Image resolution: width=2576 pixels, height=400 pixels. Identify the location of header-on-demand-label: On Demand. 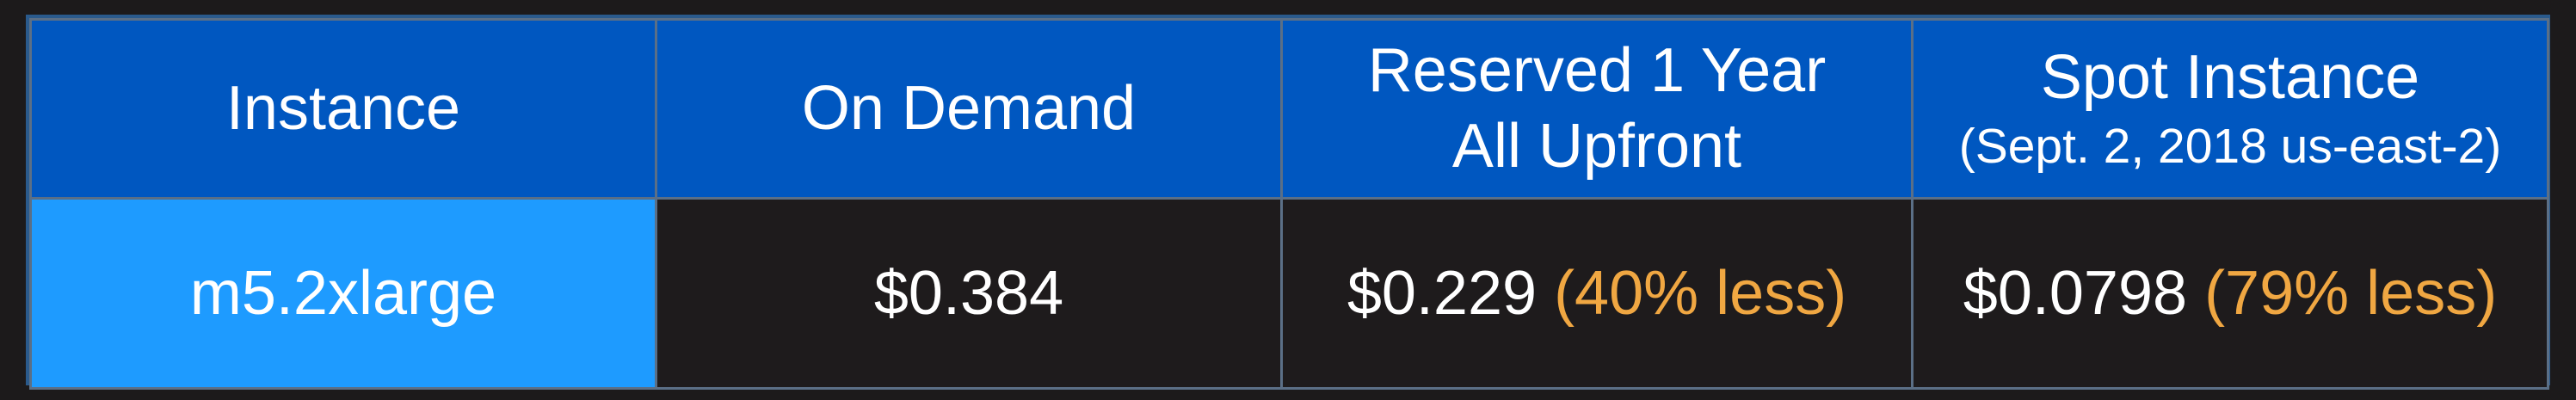
(969, 108).